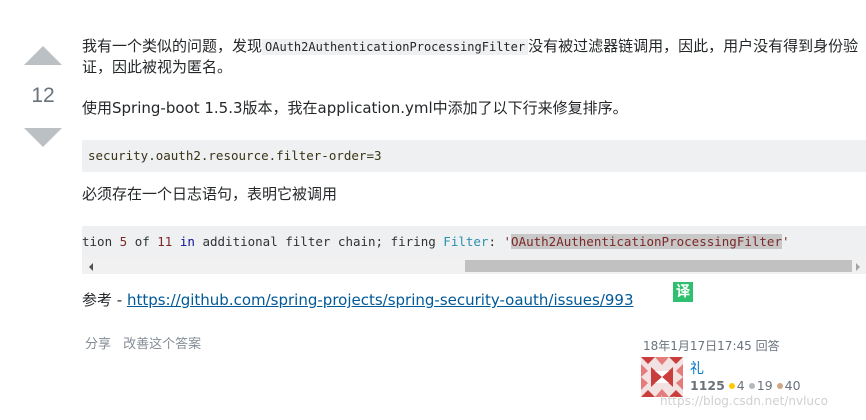 The height and width of the screenshot is (420, 866). I want to click on code-token: tion, so click(101, 241).